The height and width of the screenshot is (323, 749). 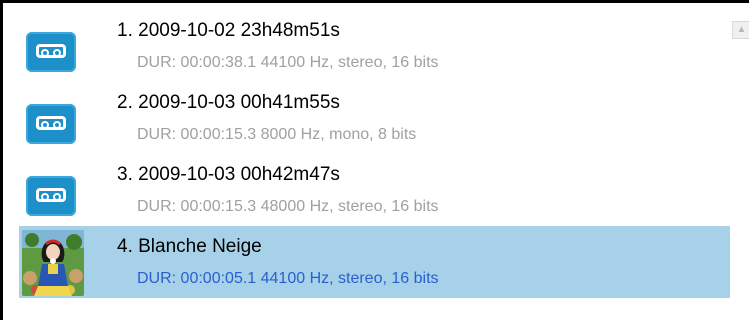 I want to click on scroll-track, so click(x=740, y=181).